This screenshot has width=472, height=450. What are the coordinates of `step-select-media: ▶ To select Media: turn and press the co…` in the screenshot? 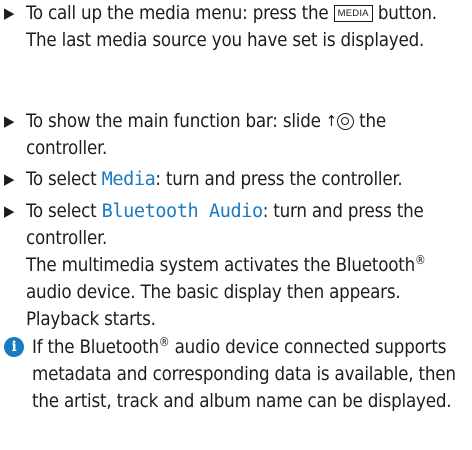 It's located at (235, 179).